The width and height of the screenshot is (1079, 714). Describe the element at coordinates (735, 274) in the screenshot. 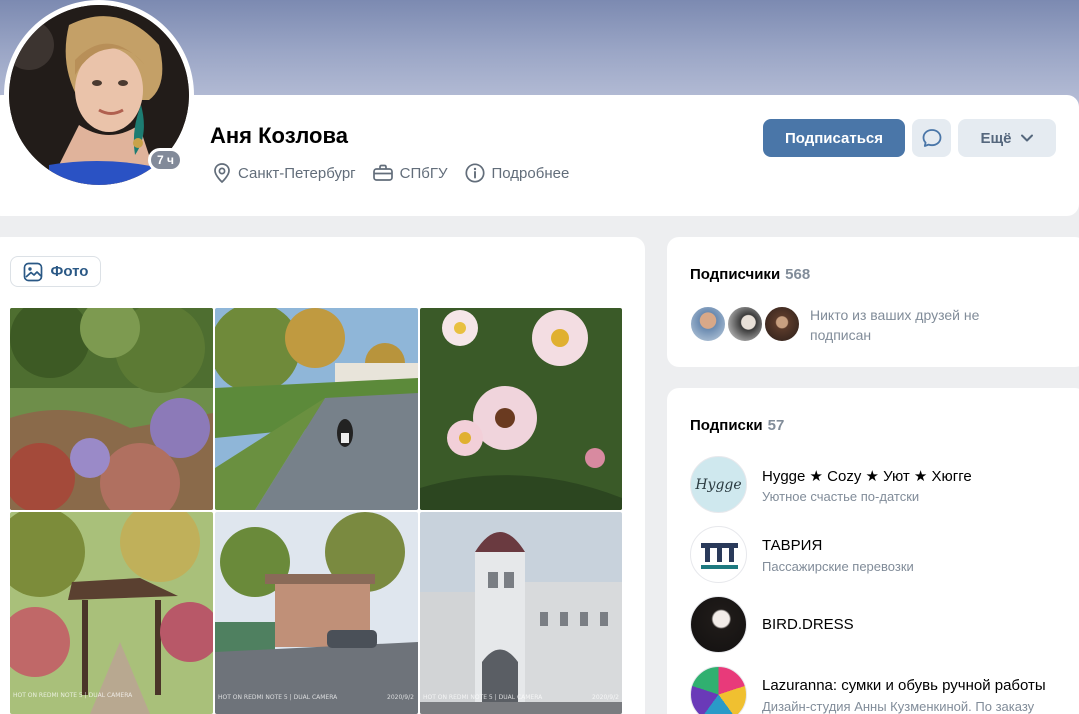

I see `followers-title-label: Подписчики` at that location.